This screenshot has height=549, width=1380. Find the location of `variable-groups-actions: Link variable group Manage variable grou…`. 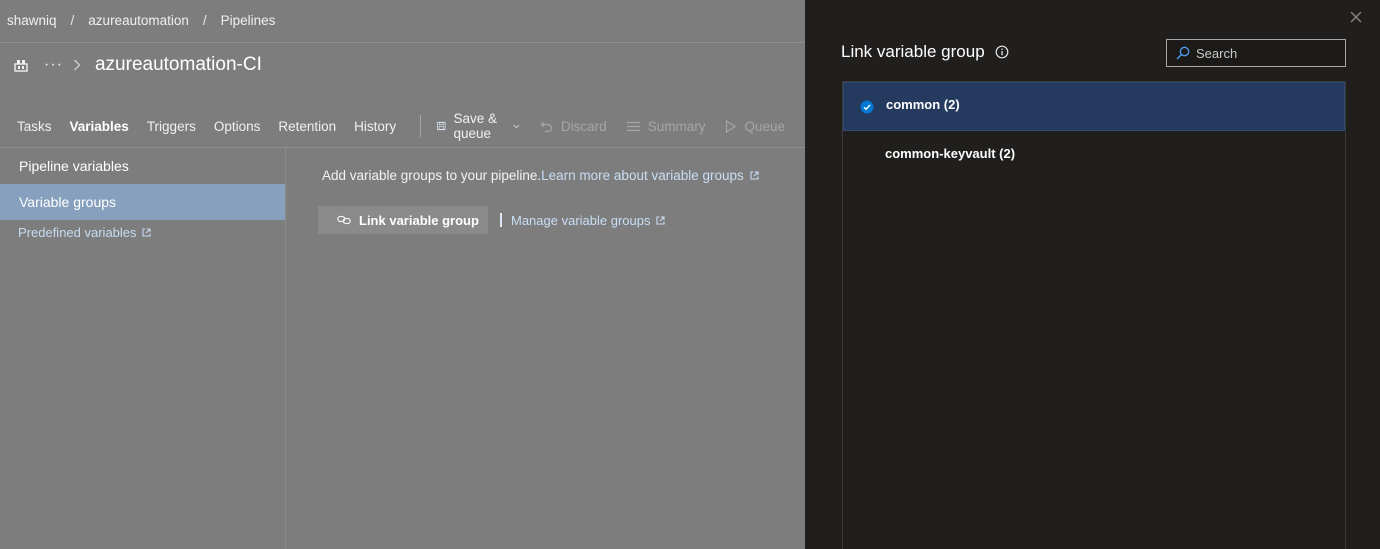

variable-groups-actions: Link variable group Manage variable grou… is located at coordinates (518, 220).